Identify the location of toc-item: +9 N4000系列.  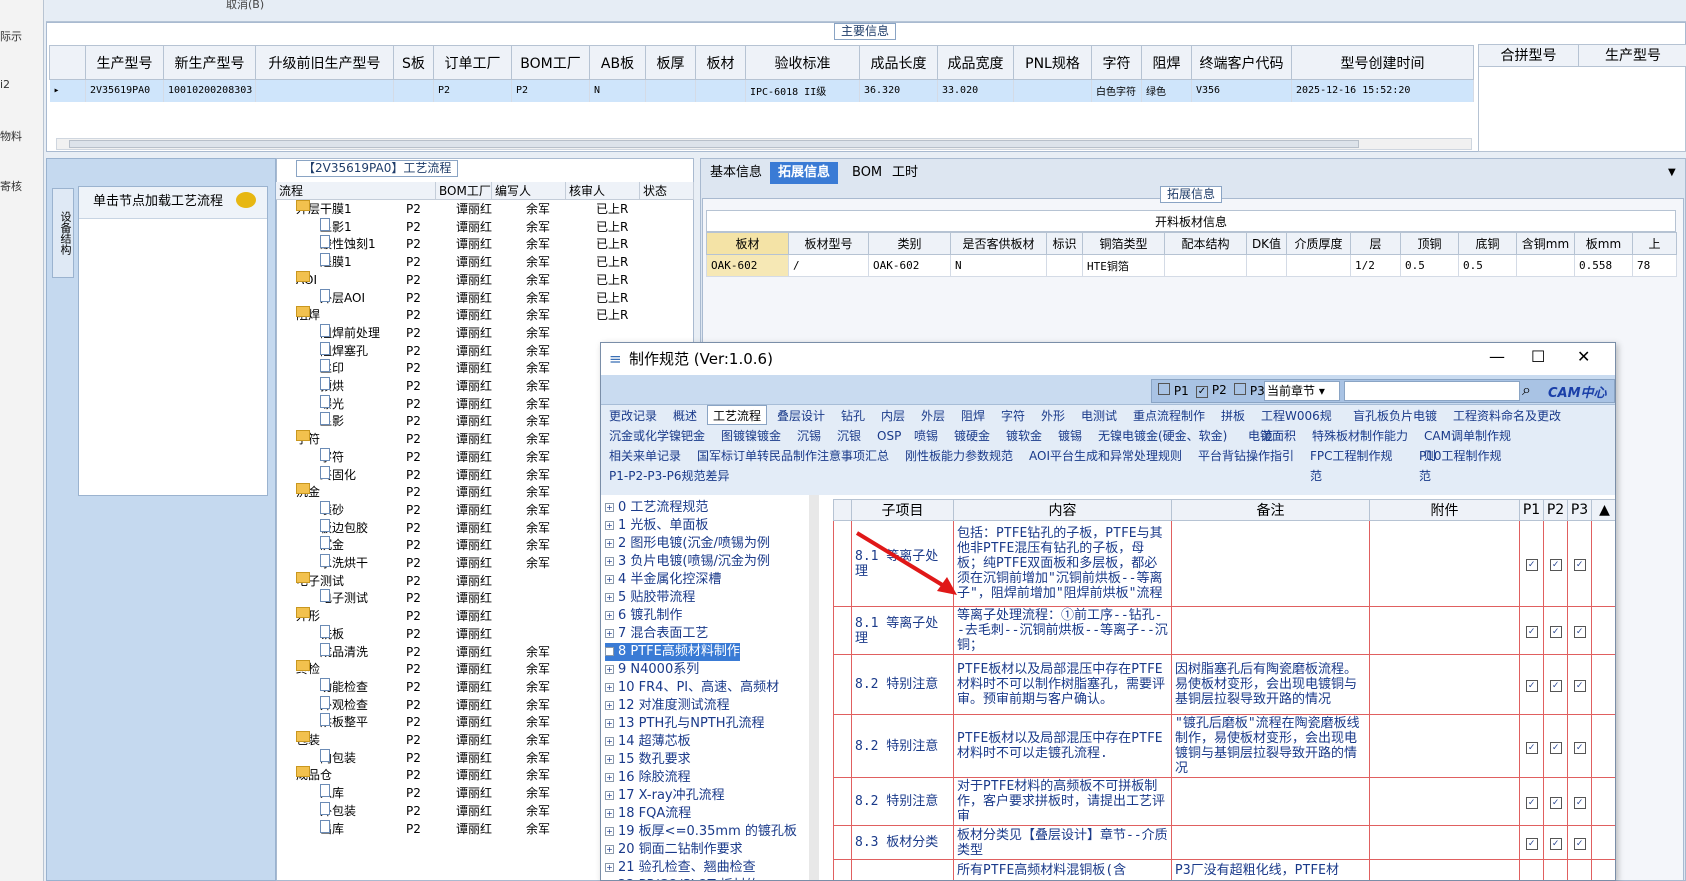
(652, 670).